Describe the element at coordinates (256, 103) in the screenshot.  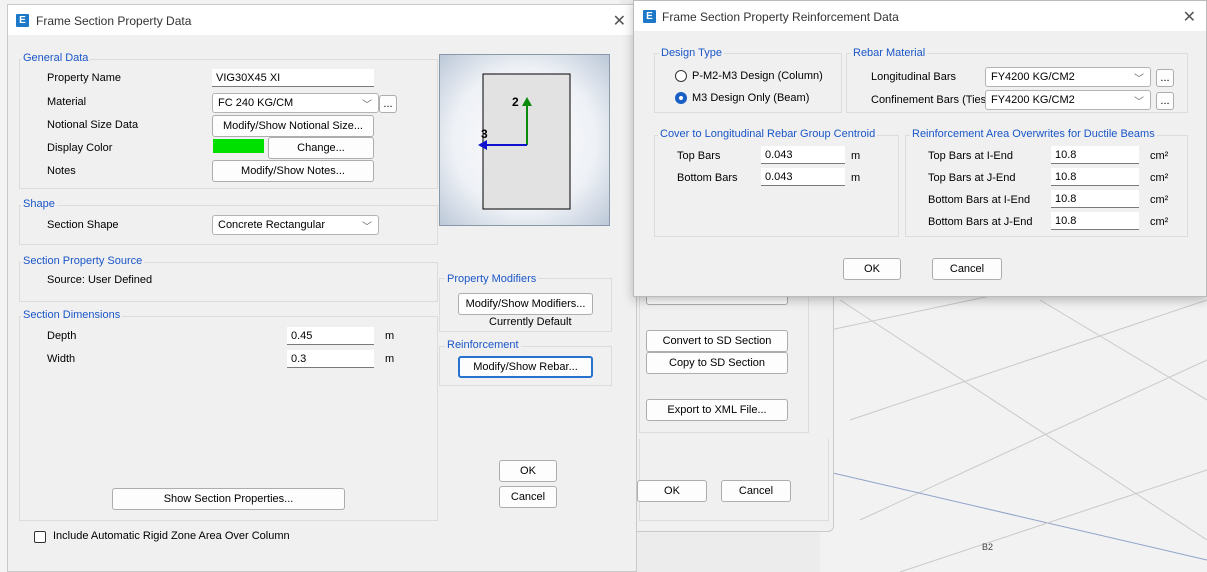
I see `material-select-value: FC 240 KG/CM` at that location.